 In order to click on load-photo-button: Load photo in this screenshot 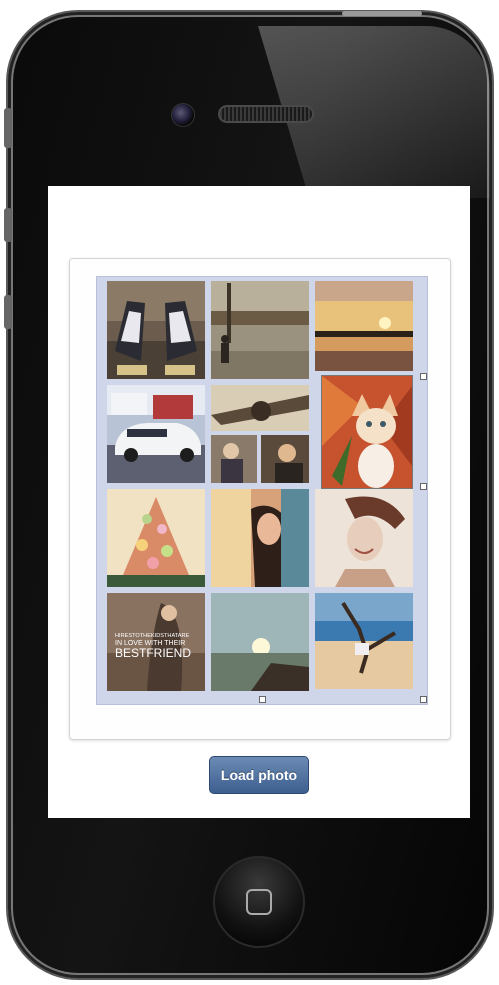, I will do `click(259, 775)`.